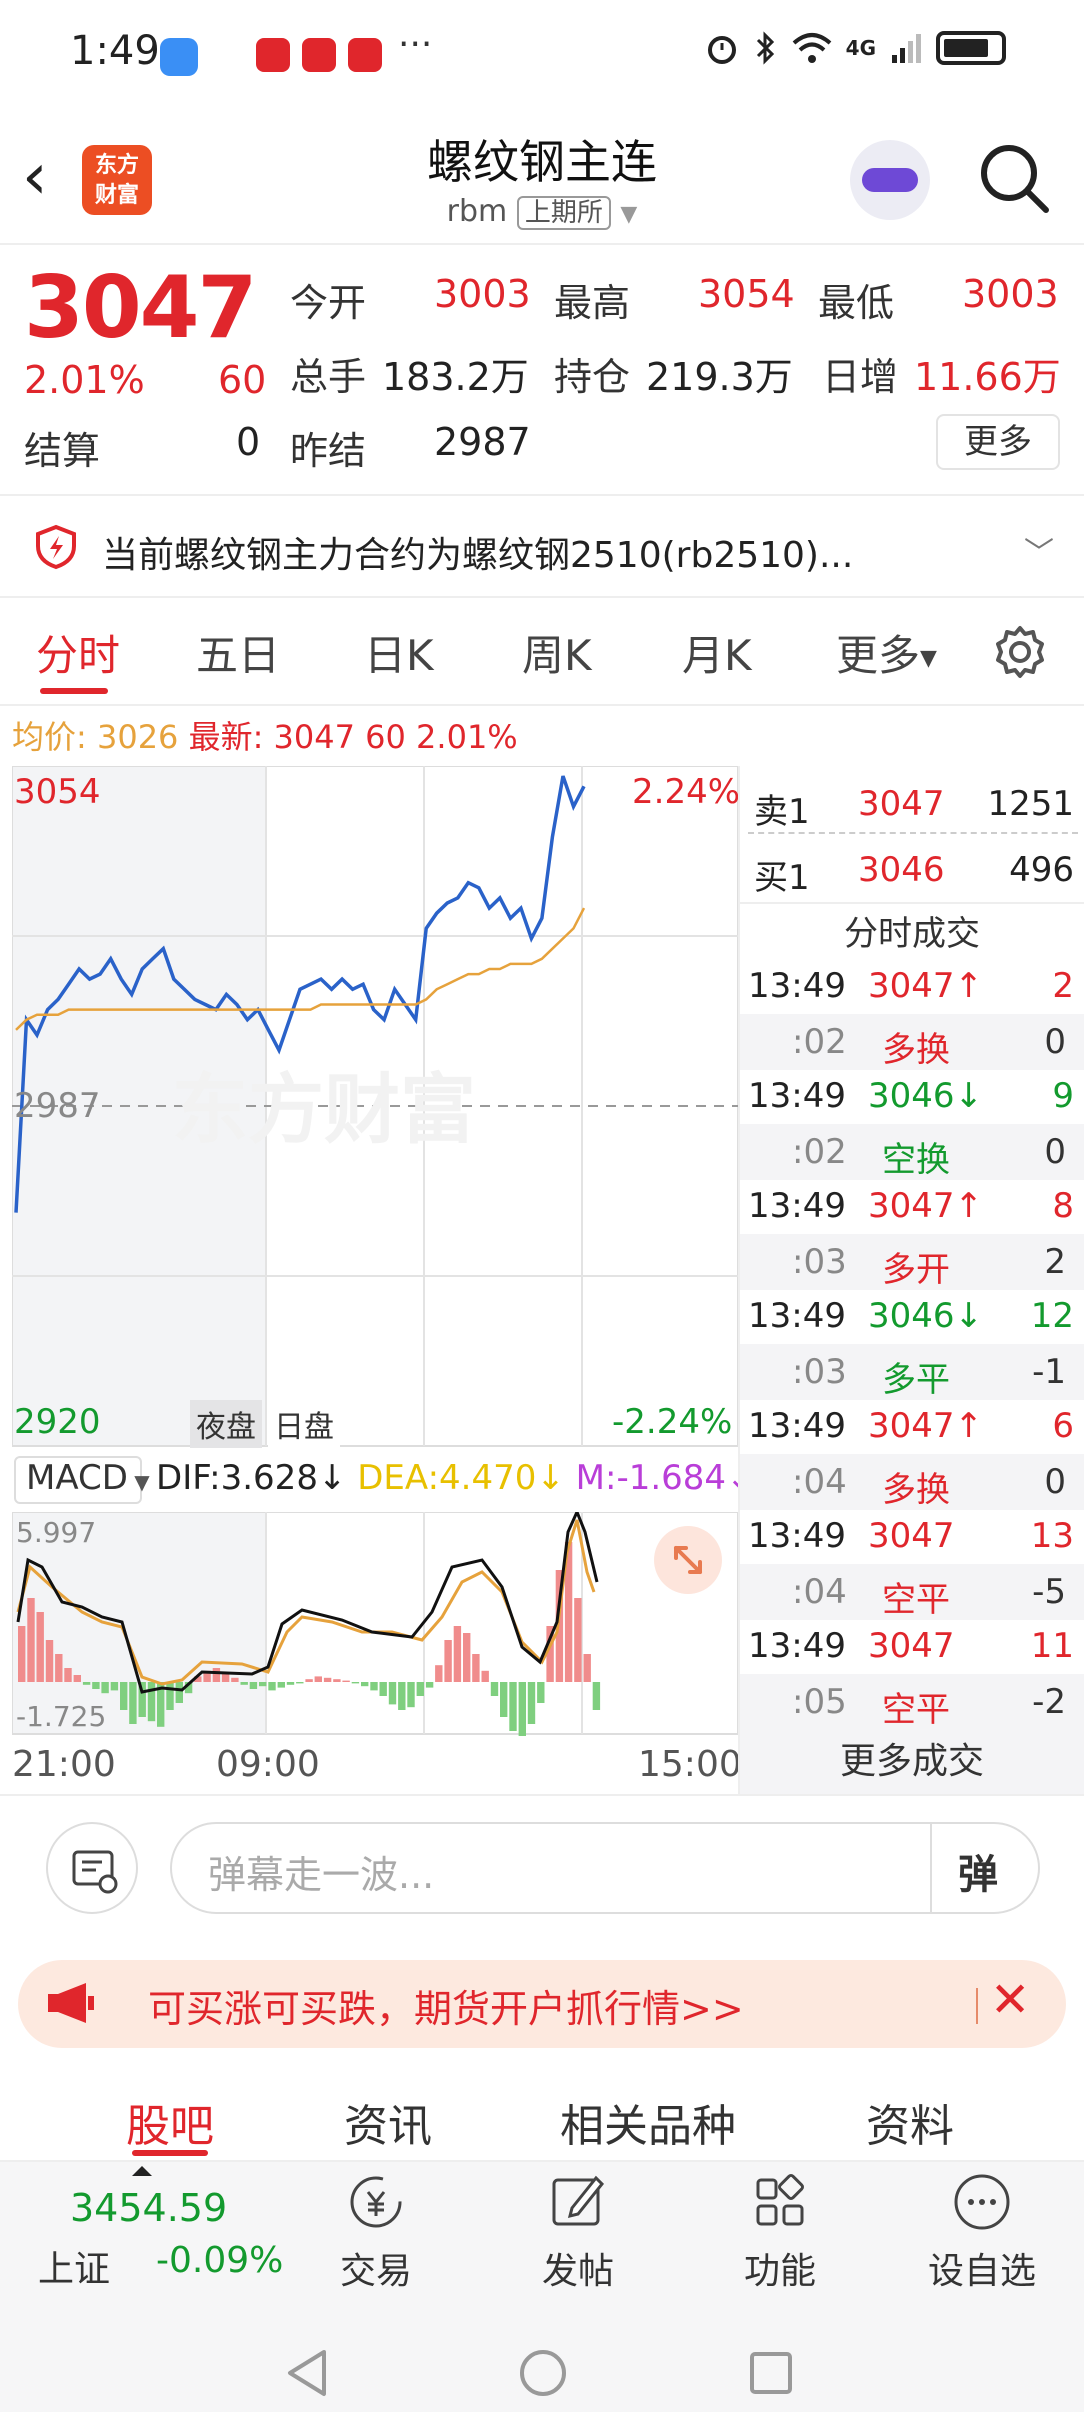  I want to click on trade-oi-change: 2, so click(1055, 1262).